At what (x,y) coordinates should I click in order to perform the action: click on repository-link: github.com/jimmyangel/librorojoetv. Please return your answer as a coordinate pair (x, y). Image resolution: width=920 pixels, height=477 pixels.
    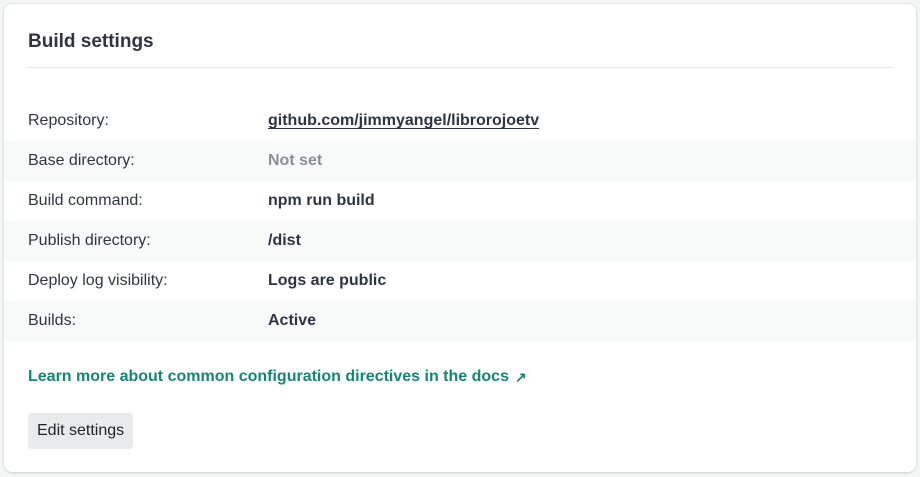
    Looking at the image, I should click on (403, 121).